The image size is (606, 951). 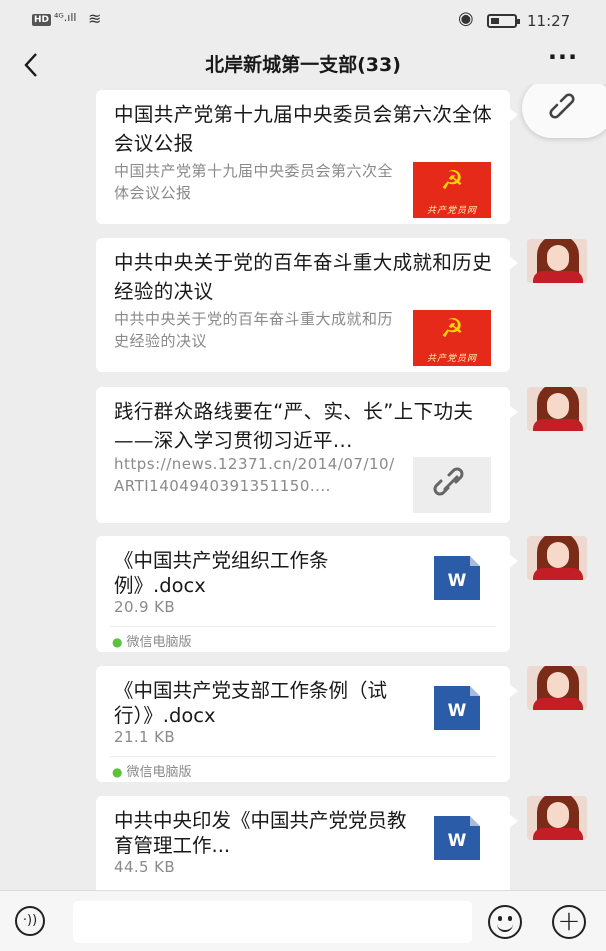 I want to click on cellular-signal-icon: ⁴ᴳ.ıll, so click(x=65, y=17).